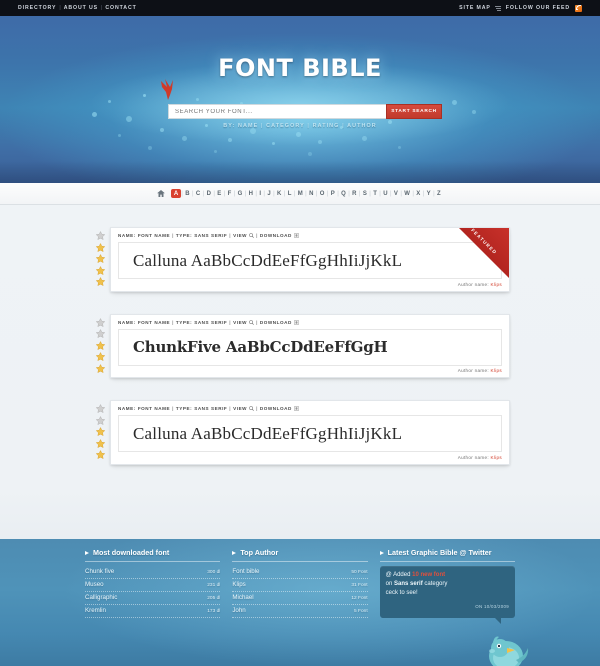 This screenshot has height=666, width=600. I want to click on alpha-nav-f: F, so click(229, 194).